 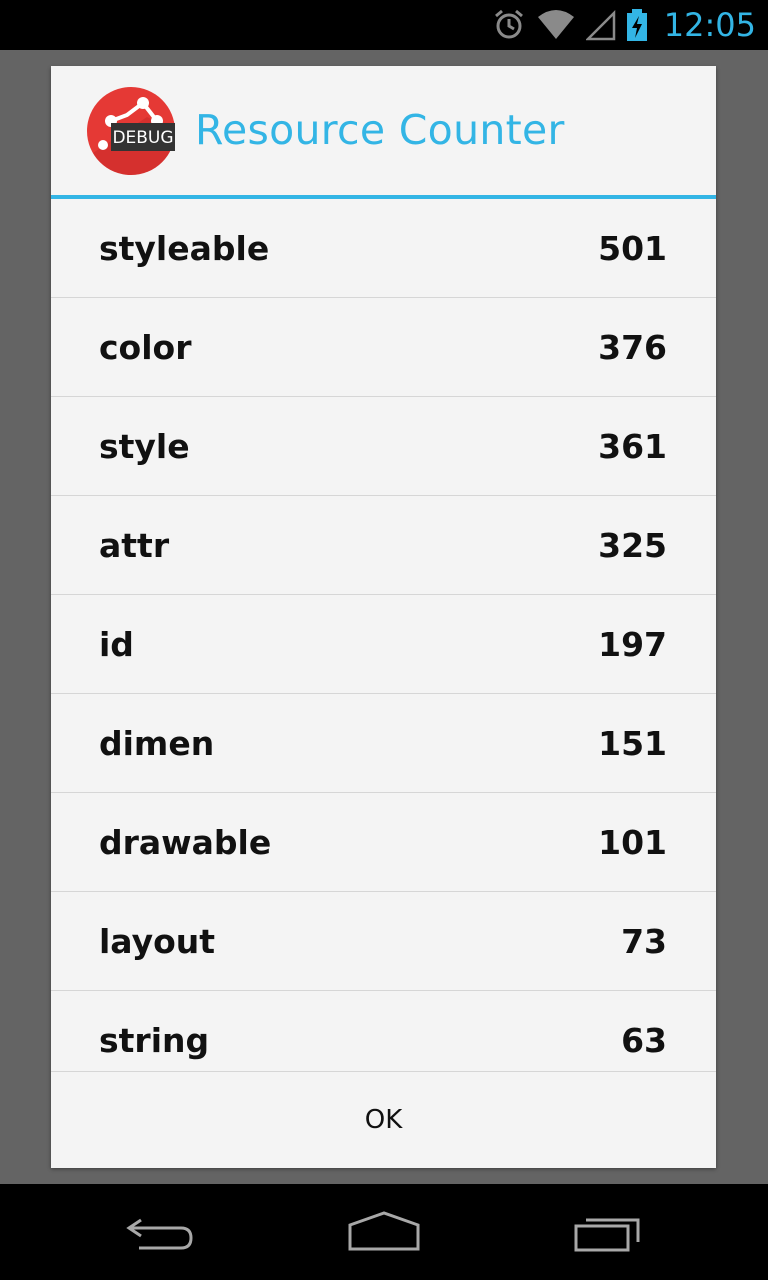 I want to click on list-item: attr 325, so click(x=383, y=545).